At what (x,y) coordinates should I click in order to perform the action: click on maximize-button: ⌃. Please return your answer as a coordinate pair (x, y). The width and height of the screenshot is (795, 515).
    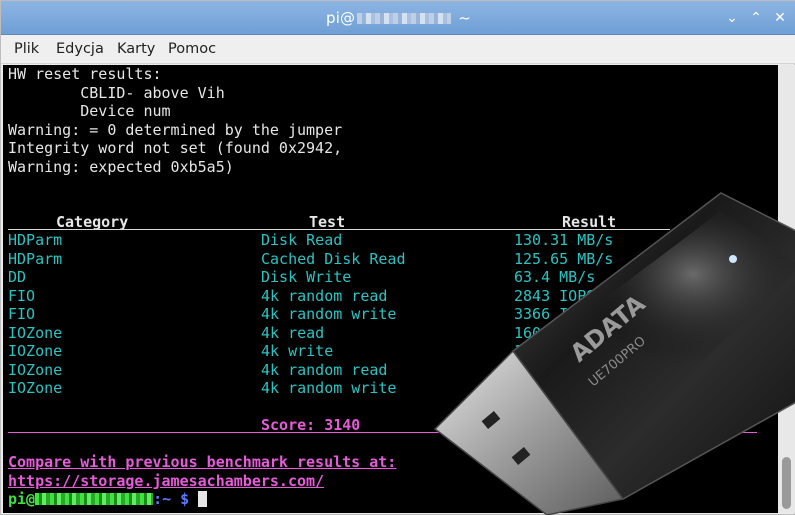
    Looking at the image, I should click on (756, 18).